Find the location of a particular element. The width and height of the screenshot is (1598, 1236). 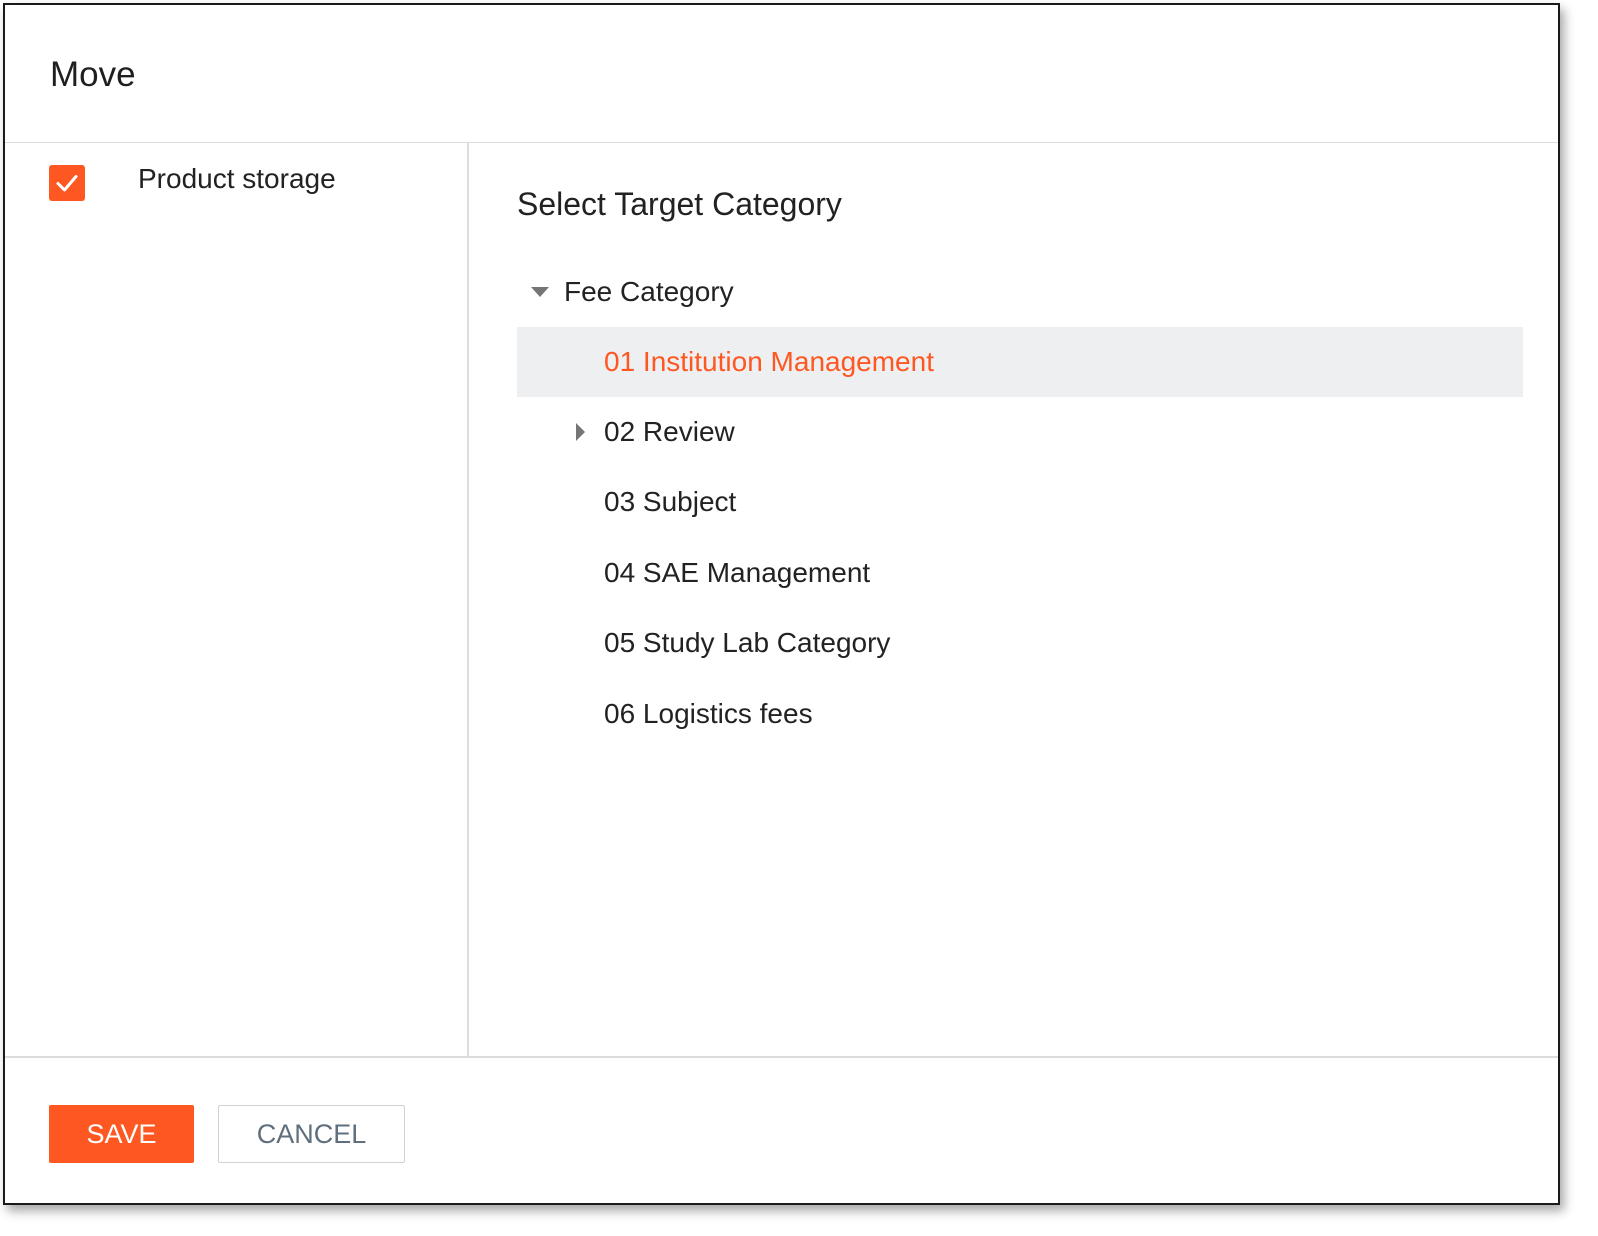

tree-node-label: 01 Institution Management is located at coordinates (769, 361).